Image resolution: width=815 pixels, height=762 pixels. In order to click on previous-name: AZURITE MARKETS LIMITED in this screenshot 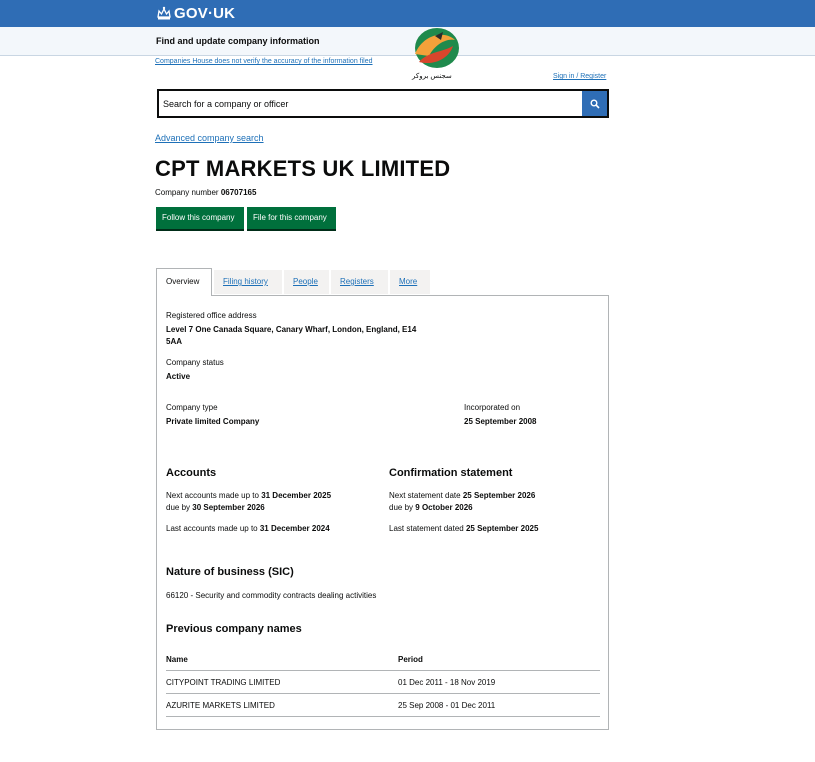, I will do `click(220, 705)`.